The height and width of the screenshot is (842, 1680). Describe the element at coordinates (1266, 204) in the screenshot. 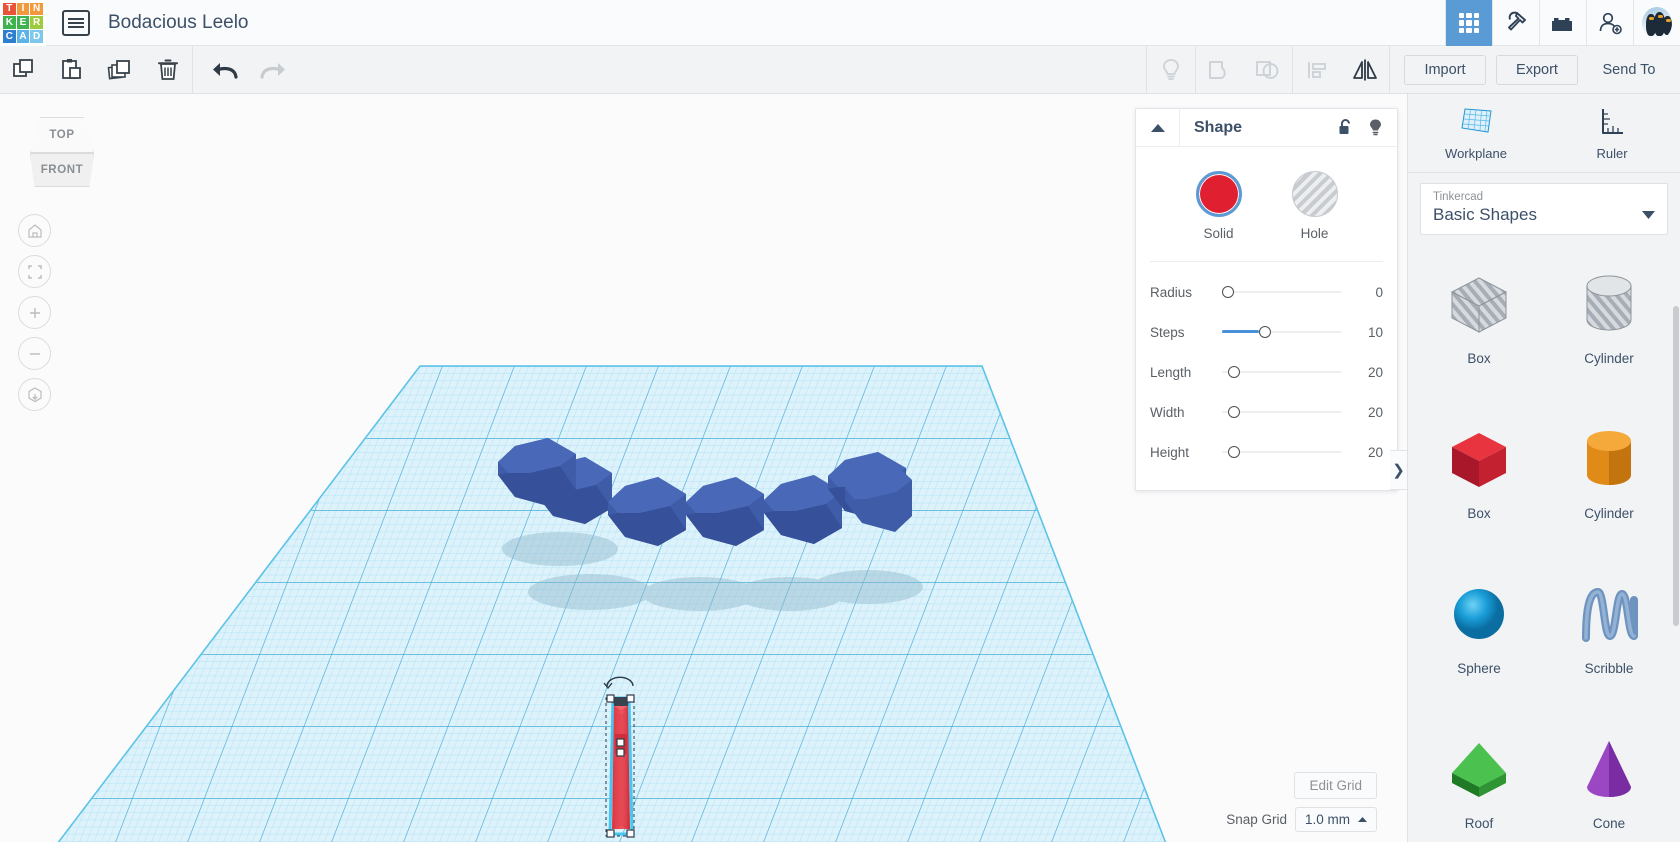

I see `solid-hole-selector: Solid Hole` at that location.